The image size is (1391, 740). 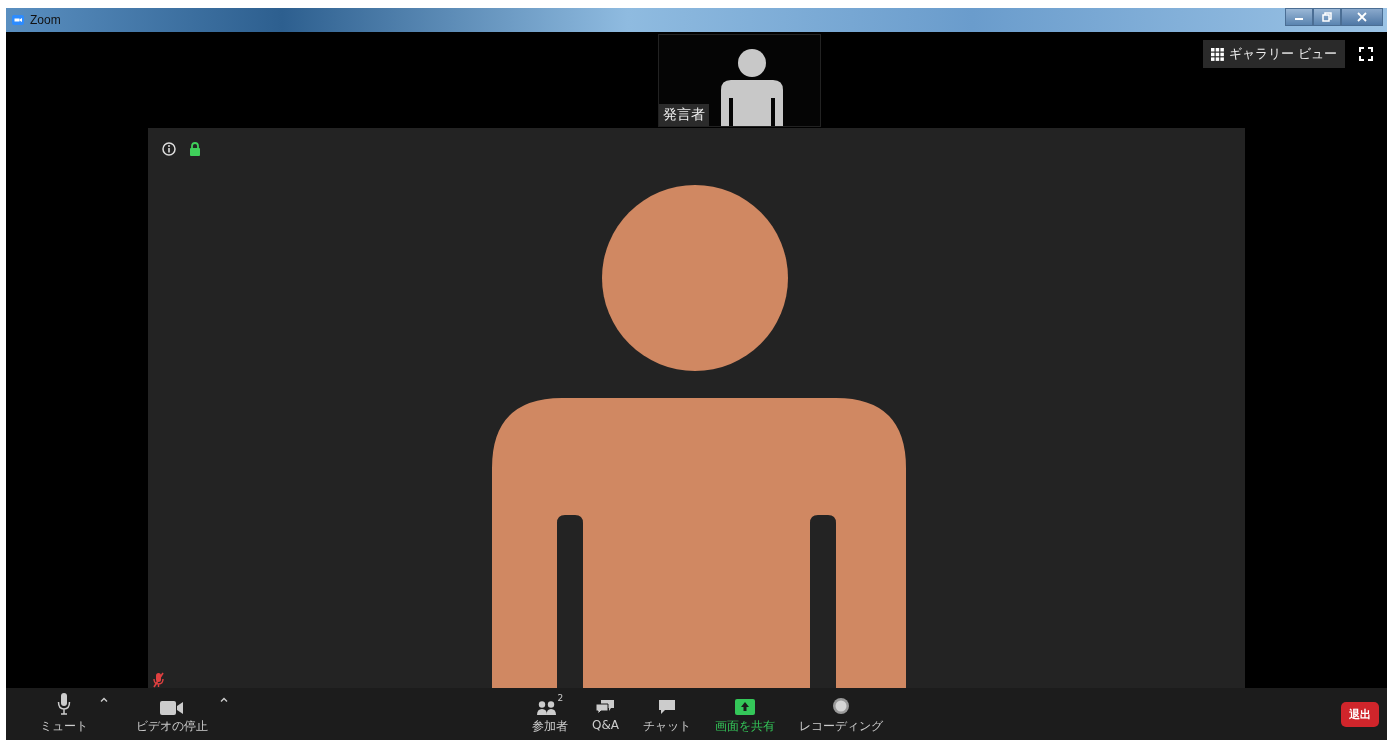 I want to click on chat-bubbles-icon, so click(x=605, y=707).